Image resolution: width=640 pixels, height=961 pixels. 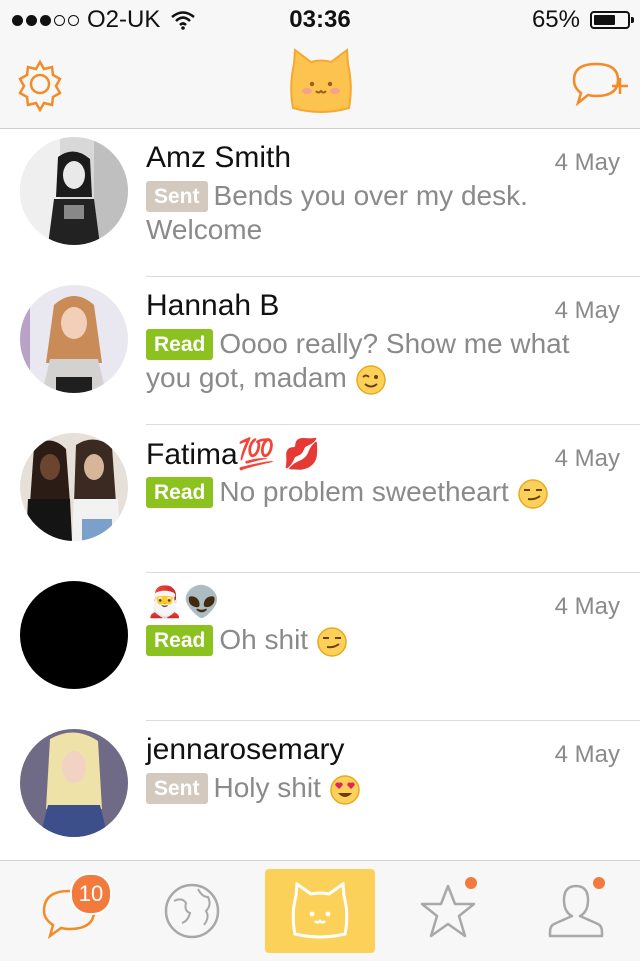 I want to click on message-text: Oh shit, so click(x=264, y=639).